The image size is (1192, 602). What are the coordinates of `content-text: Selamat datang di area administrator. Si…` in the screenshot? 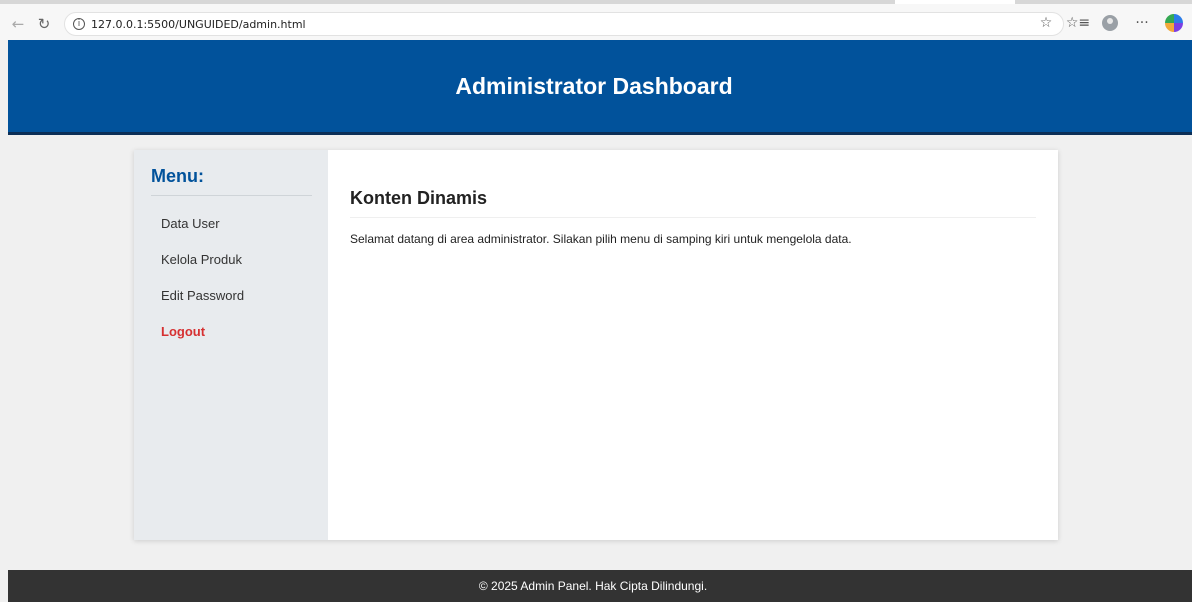 It's located at (601, 239).